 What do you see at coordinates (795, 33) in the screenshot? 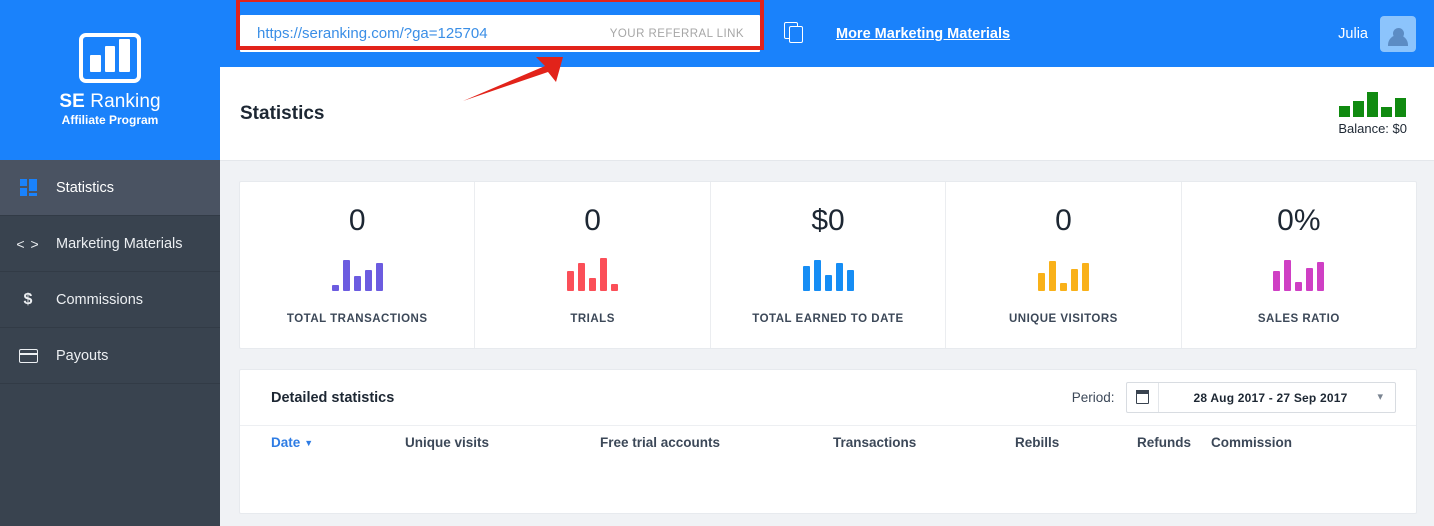
I see `copy-icon` at bounding box center [795, 33].